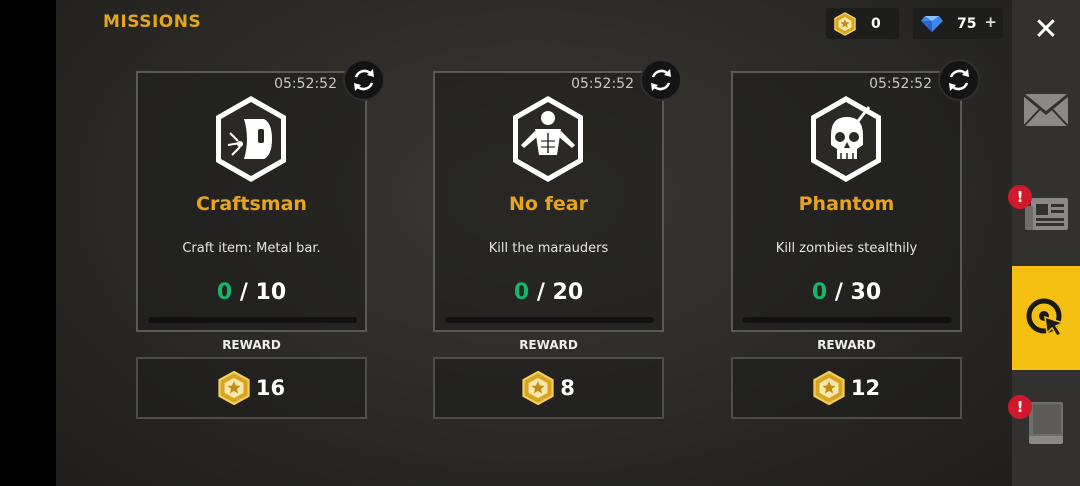 The image size is (1080, 486). What do you see at coordinates (251, 139) in the screenshot?
I see `welding-mask-icon` at bounding box center [251, 139].